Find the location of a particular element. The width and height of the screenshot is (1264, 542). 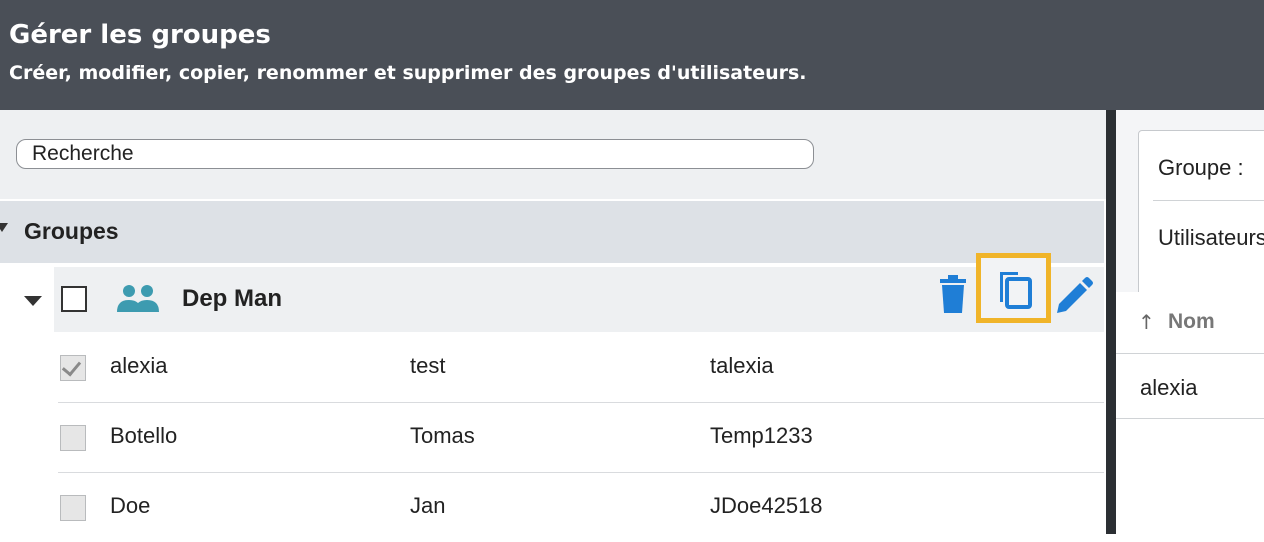

table-row: alexia is located at coordinates (1190, 386).